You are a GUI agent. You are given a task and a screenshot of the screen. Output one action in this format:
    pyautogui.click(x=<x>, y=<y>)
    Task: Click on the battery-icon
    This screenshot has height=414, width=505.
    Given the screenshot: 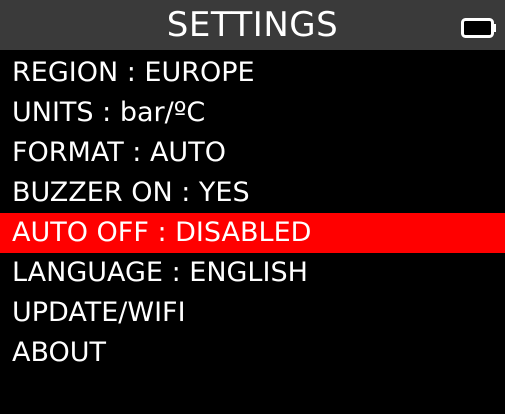 What is the action you would take?
    pyautogui.click(x=478, y=28)
    